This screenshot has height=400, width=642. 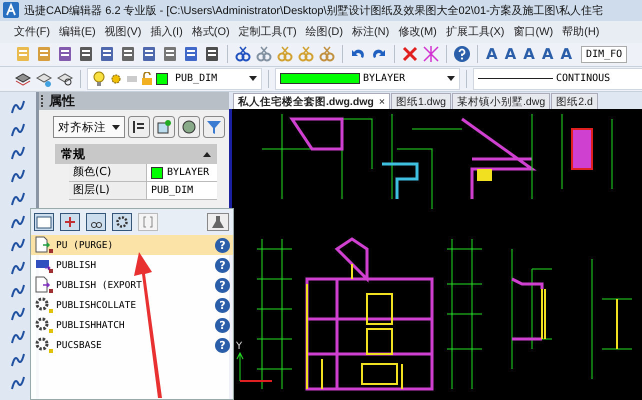 I want to click on delete-icon, so click(x=410, y=54).